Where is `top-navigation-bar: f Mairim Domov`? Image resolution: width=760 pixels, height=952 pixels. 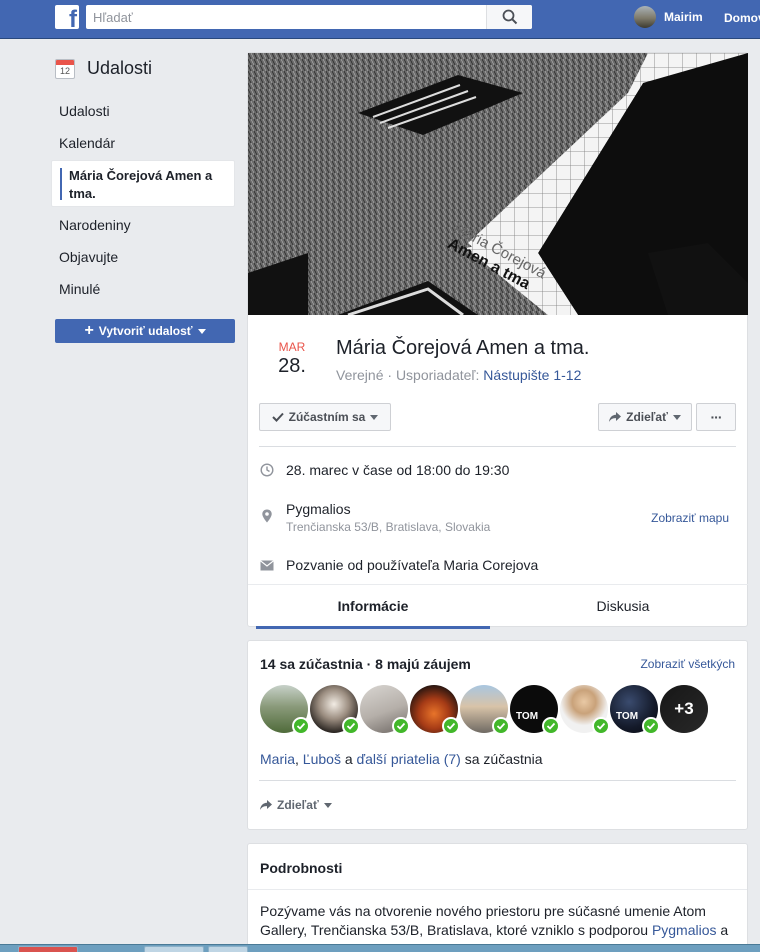
top-navigation-bar: f Mairim Domov is located at coordinates (380, 19).